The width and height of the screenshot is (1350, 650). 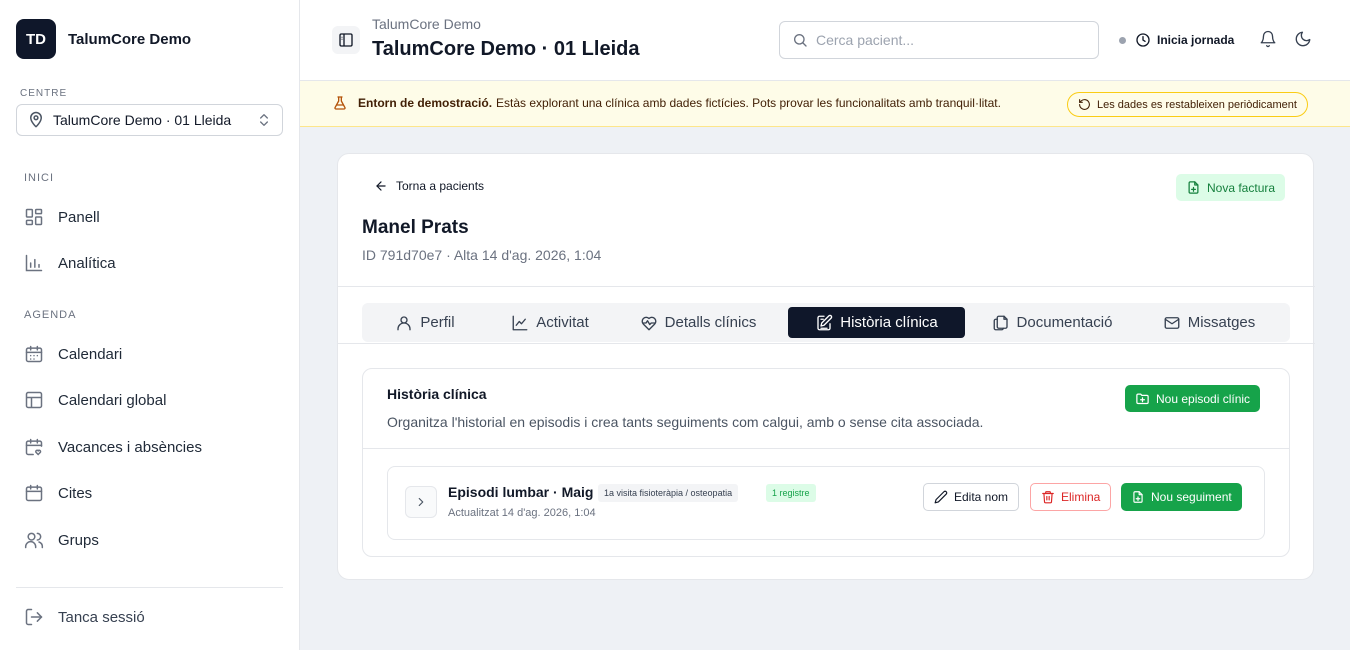 What do you see at coordinates (889, 322) in the screenshot?
I see `tab-label: Història clínica` at bounding box center [889, 322].